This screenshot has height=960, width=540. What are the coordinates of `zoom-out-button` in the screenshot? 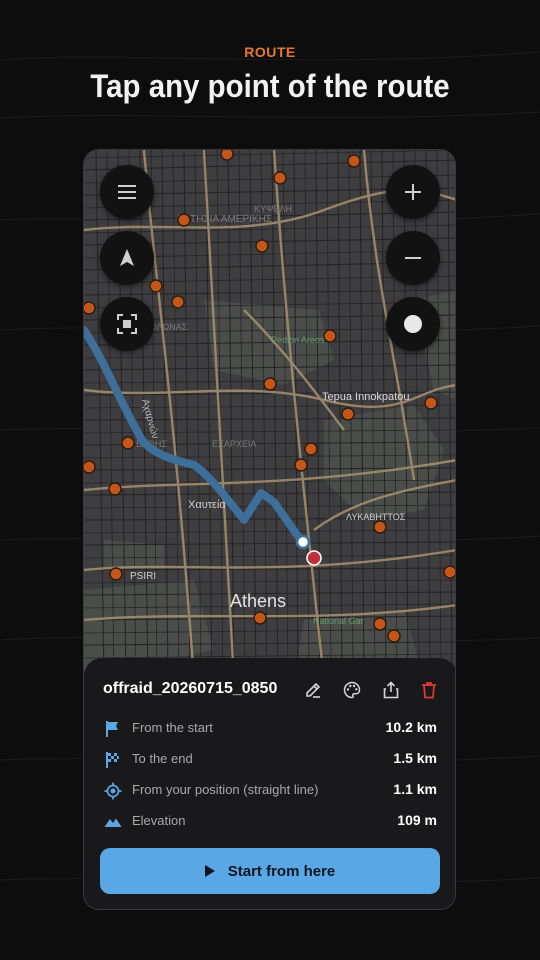 It's located at (413, 258).